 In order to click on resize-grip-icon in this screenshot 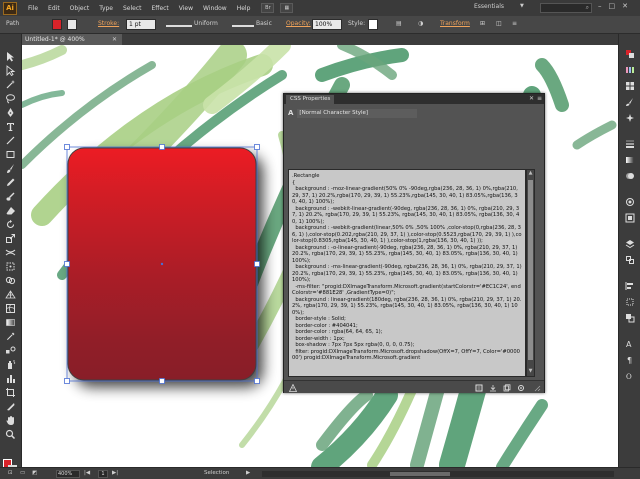, I will do `click(537, 387)`.